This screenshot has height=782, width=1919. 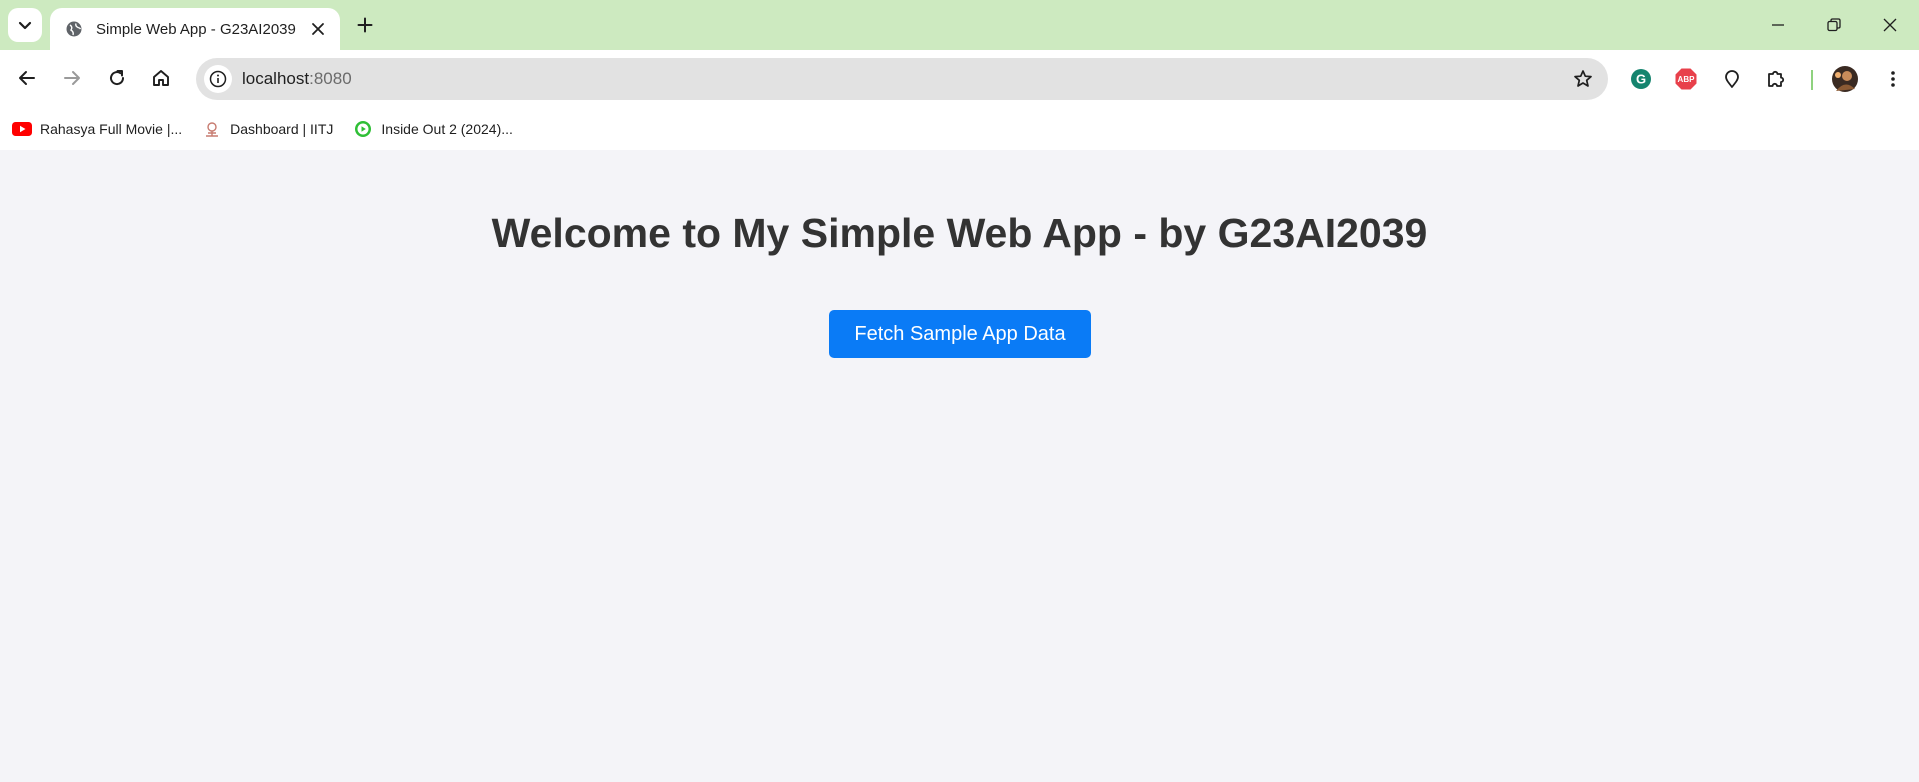 What do you see at coordinates (1777, 79) in the screenshot?
I see `extensions-puzzle-icon` at bounding box center [1777, 79].